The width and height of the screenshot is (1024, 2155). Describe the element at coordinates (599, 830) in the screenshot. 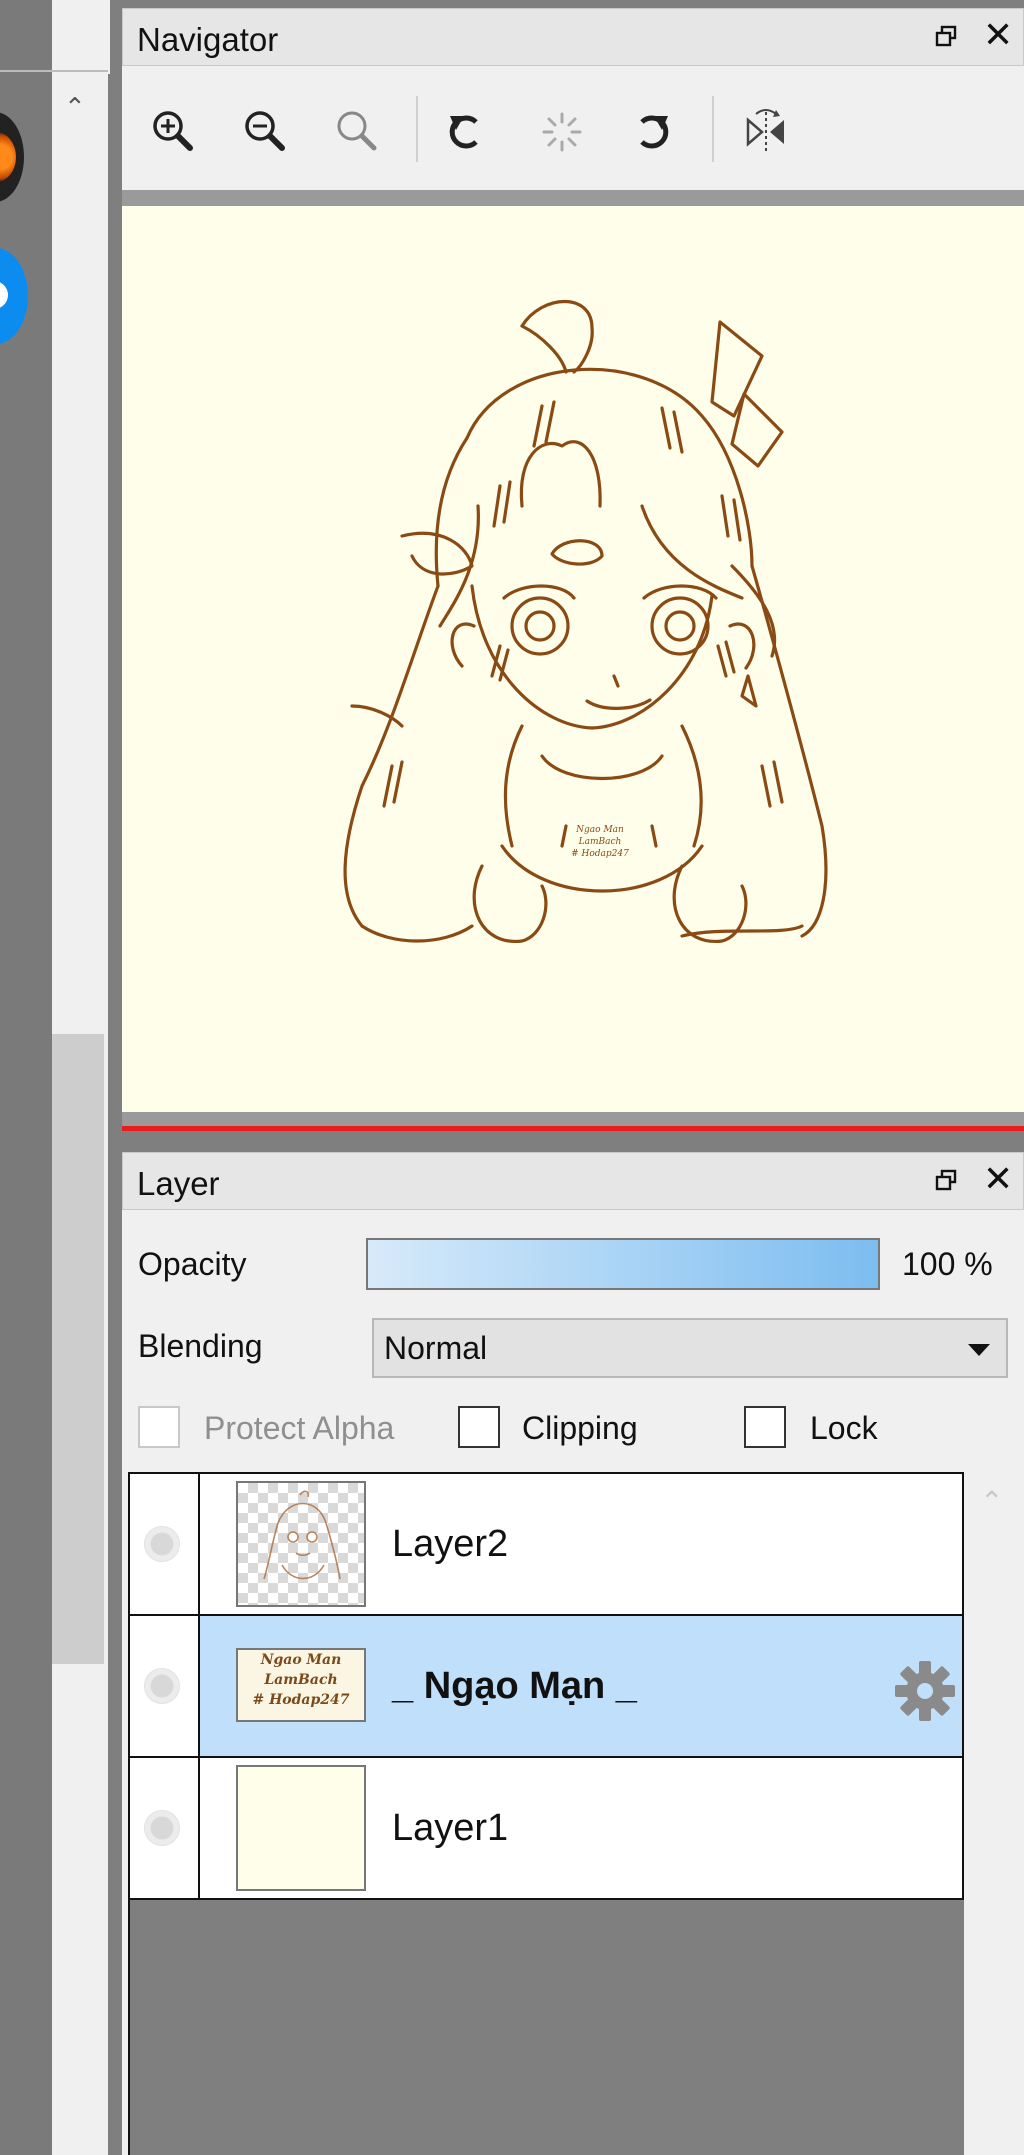

I see `watermark-line-1: Ngao Man` at that location.